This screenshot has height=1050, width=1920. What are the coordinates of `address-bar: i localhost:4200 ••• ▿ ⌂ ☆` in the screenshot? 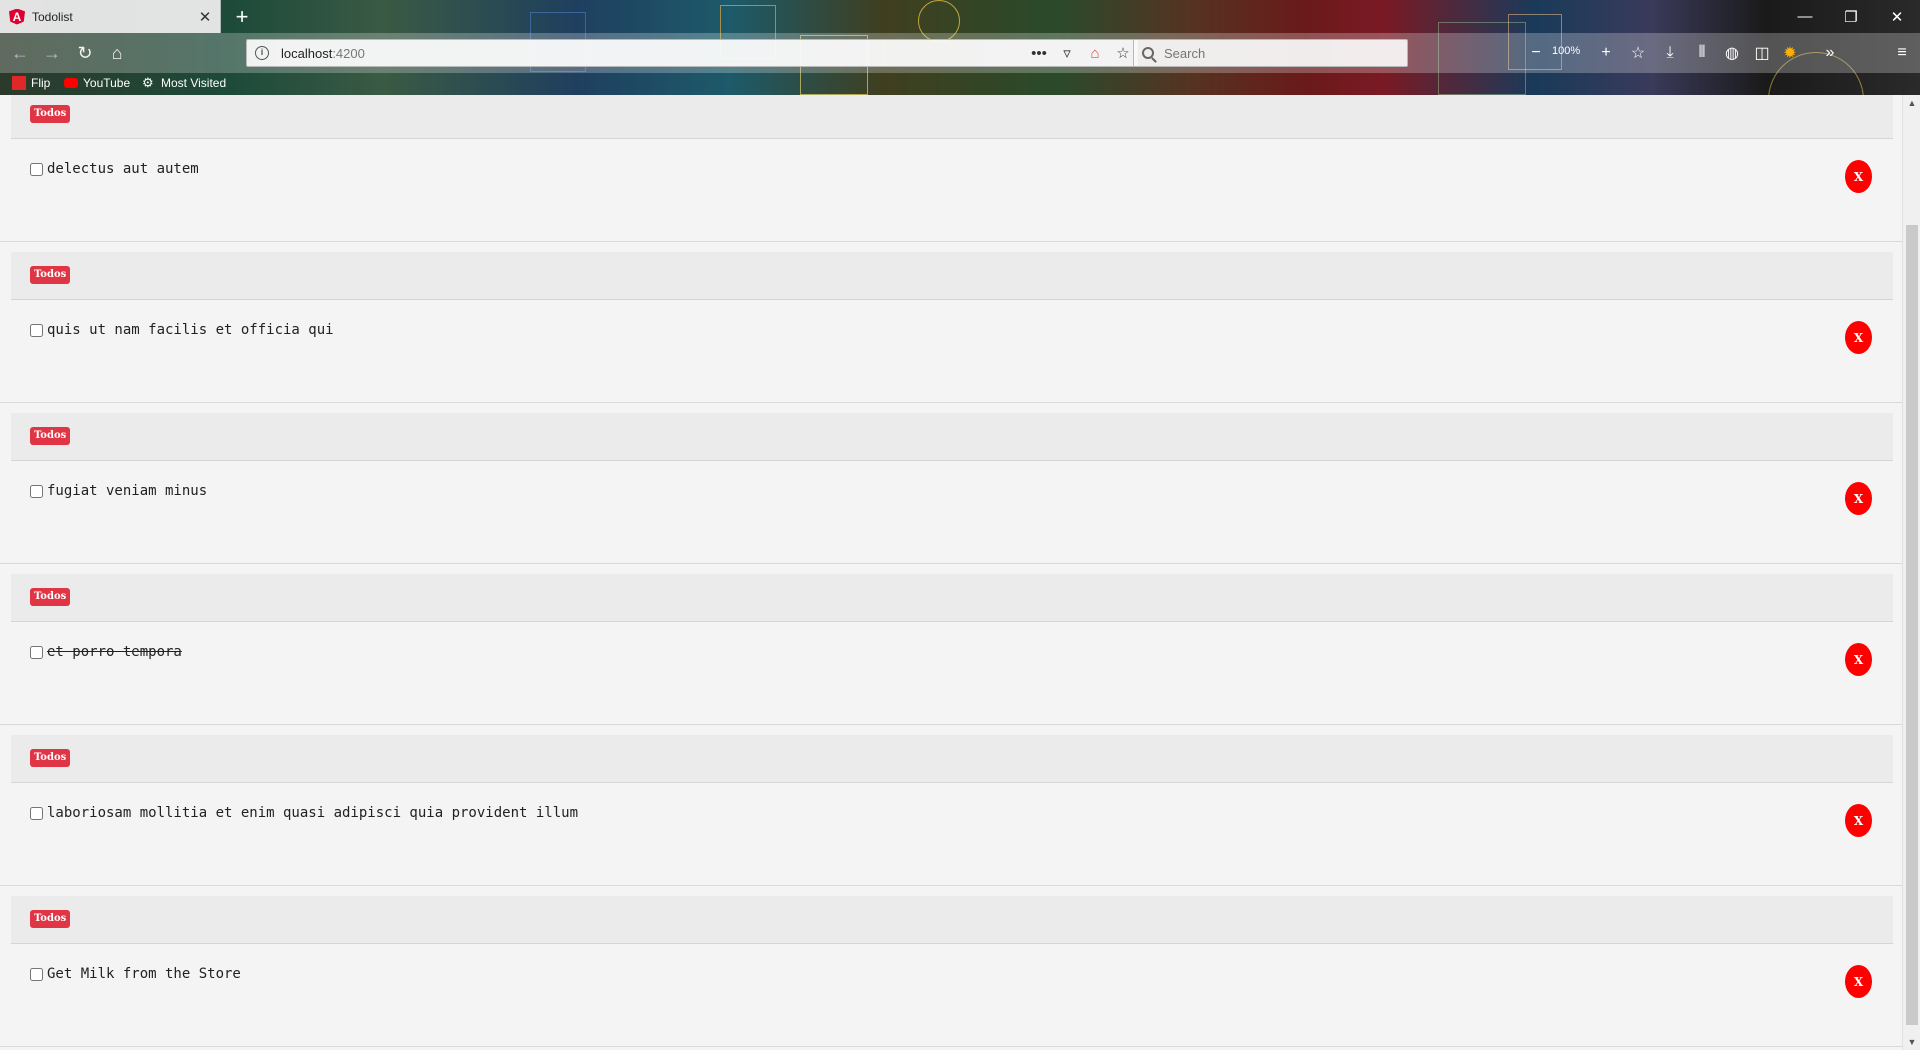 It's located at (692, 53).